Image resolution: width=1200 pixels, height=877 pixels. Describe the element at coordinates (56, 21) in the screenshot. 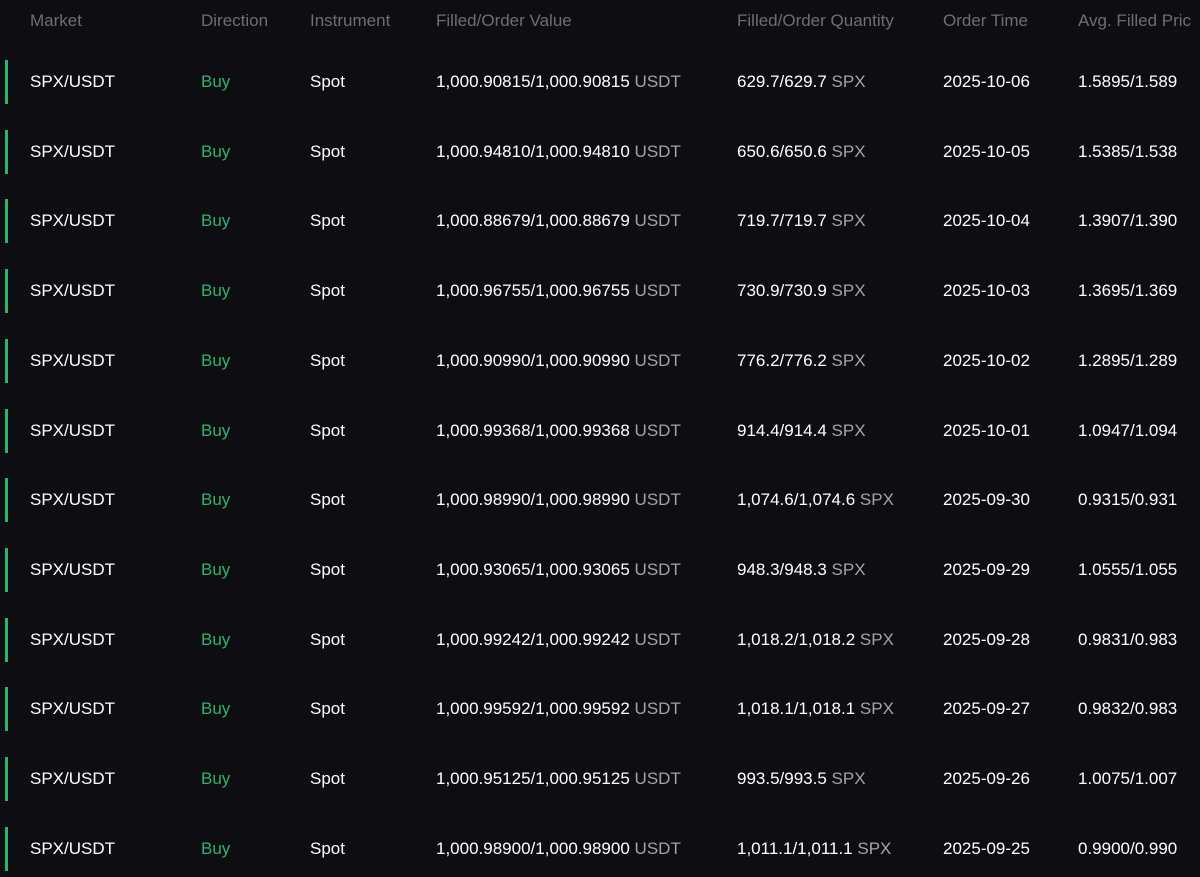

I see `header-market: Market` at that location.